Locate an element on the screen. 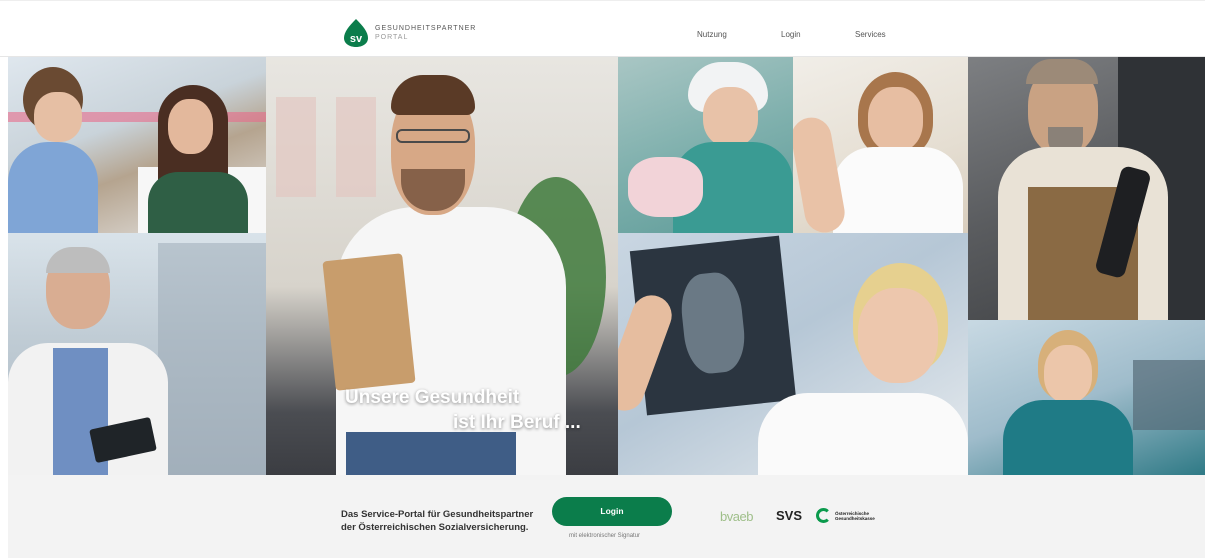 This screenshot has width=1205, height=558. logo-mark-text: sv is located at coordinates (356, 39).